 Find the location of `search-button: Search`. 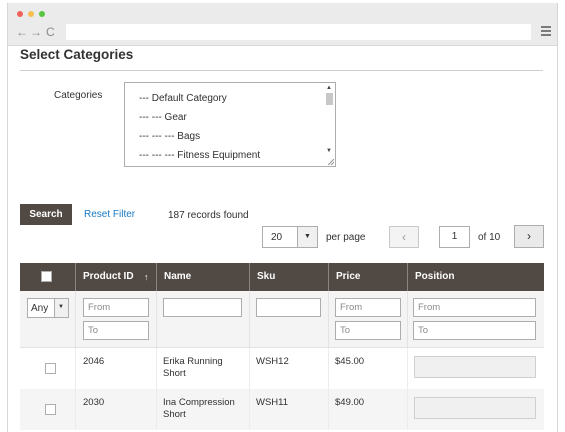

search-button: Search is located at coordinates (46, 214).